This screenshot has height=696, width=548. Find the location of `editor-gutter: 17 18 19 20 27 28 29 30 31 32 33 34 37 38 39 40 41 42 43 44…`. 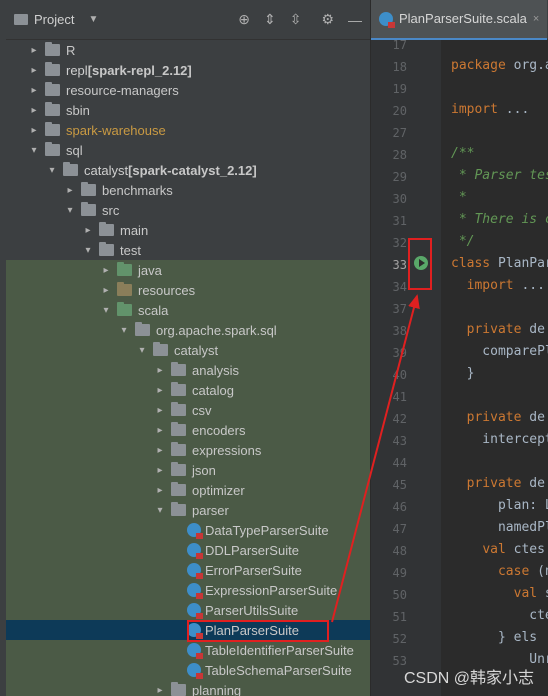

editor-gutter: 17 18 19 20 27 28 29 30 31 32 33 34 37 38 39 40 41 42 43 44… is located at coordinates (406, 367).